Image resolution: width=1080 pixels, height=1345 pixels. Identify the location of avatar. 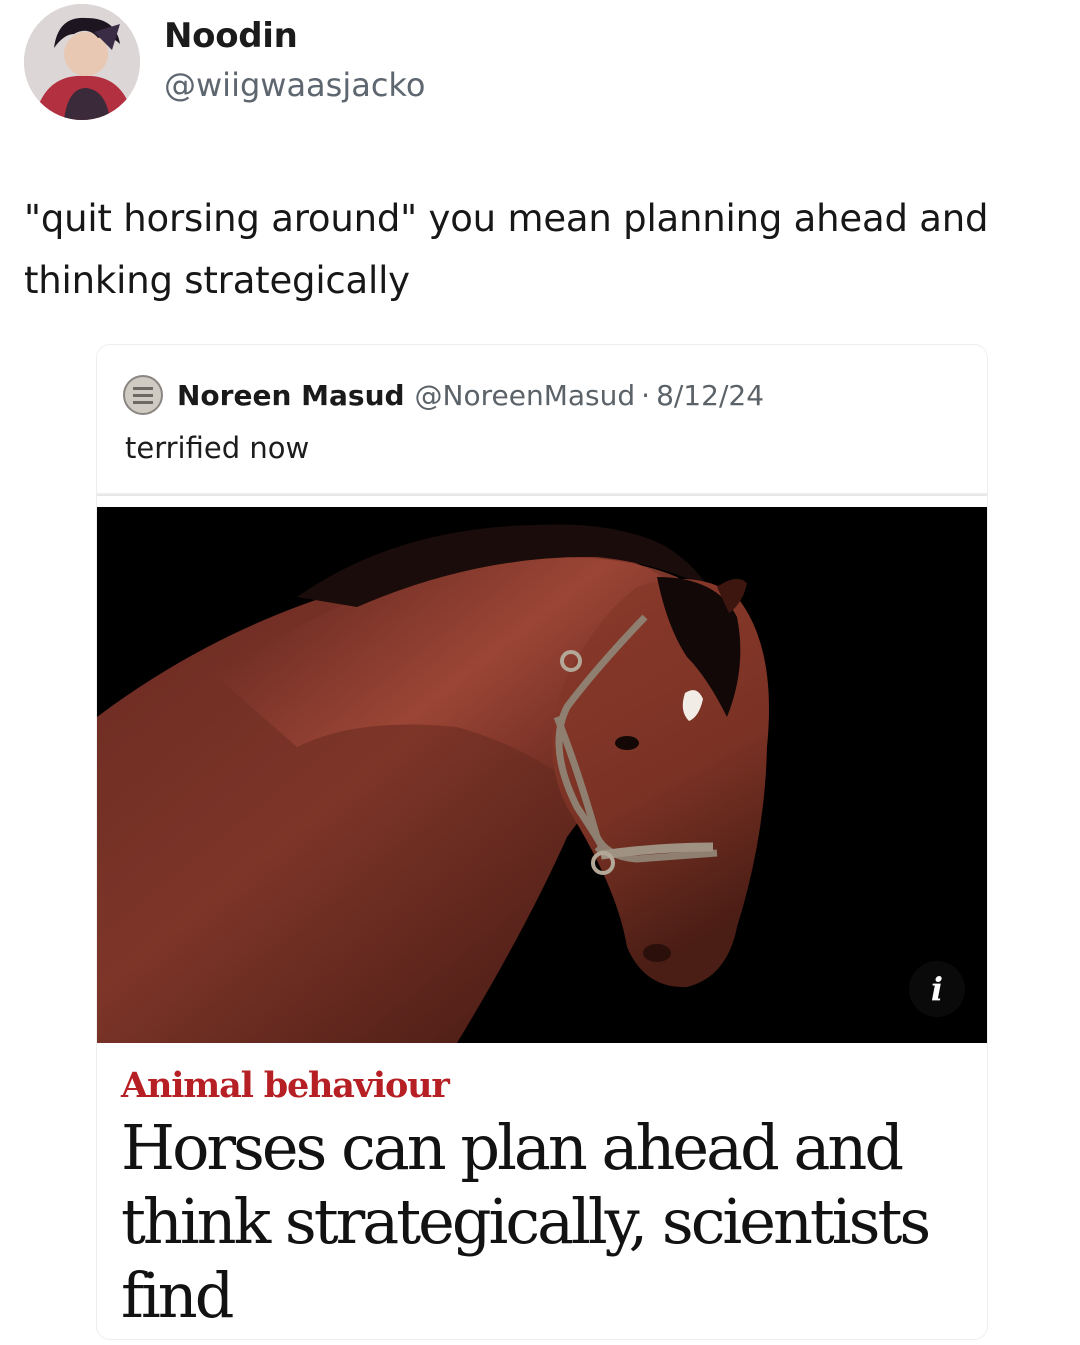
(82, 62).